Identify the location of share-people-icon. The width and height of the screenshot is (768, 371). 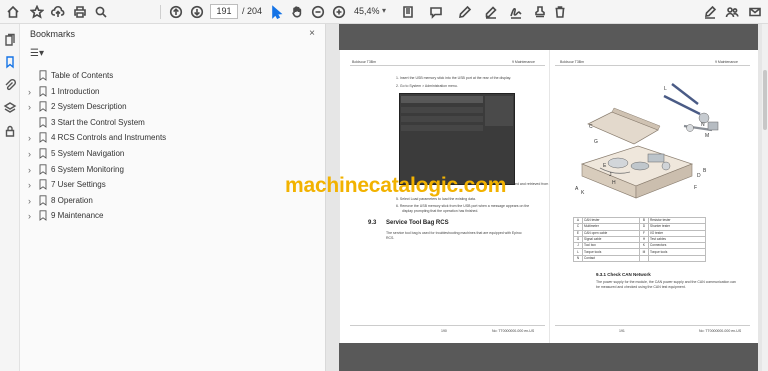
(732, 12).